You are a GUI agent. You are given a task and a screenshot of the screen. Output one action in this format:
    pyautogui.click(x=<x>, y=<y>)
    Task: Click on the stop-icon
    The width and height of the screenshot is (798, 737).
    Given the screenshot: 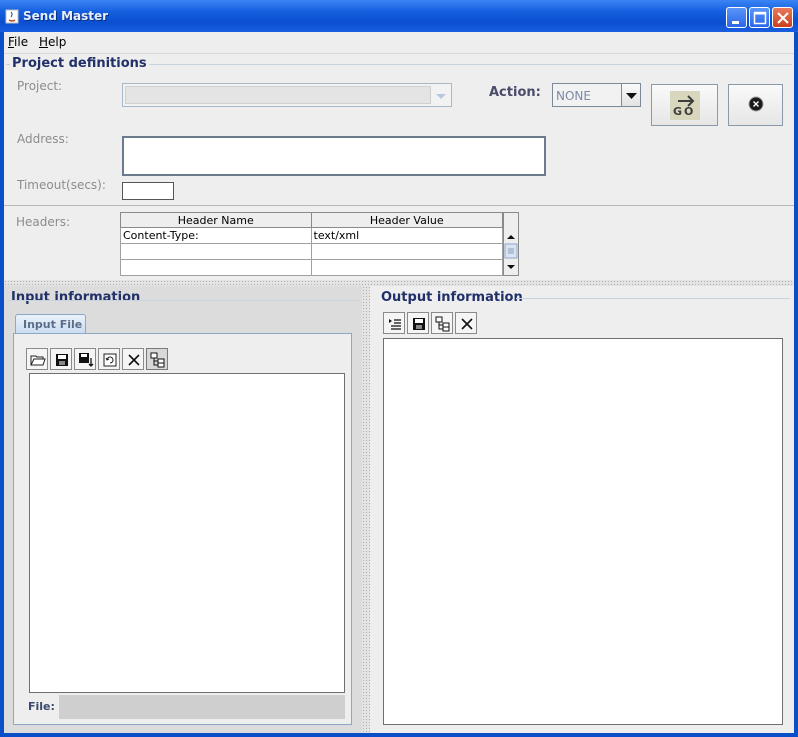 What is the action you would take?
    pyautogui.click(x=756, y=104)
    